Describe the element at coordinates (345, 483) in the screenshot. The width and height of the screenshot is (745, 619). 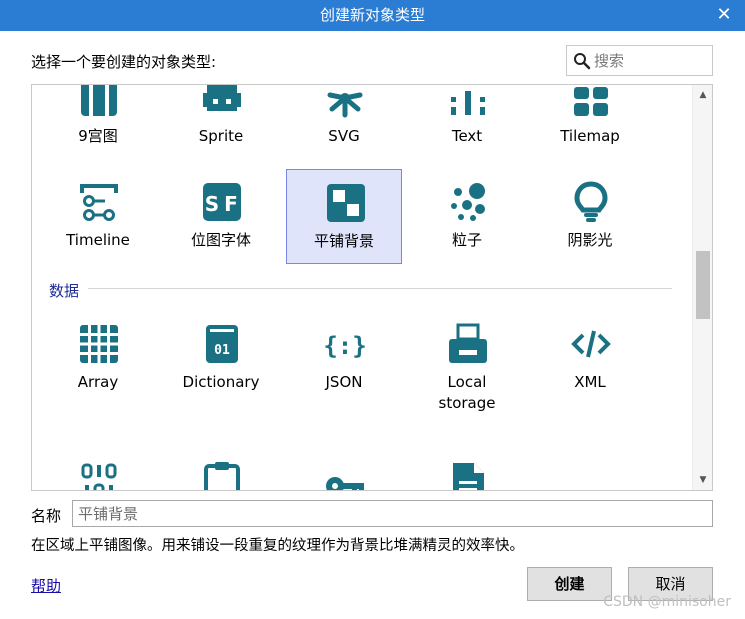
I see `key-icon` at that location.